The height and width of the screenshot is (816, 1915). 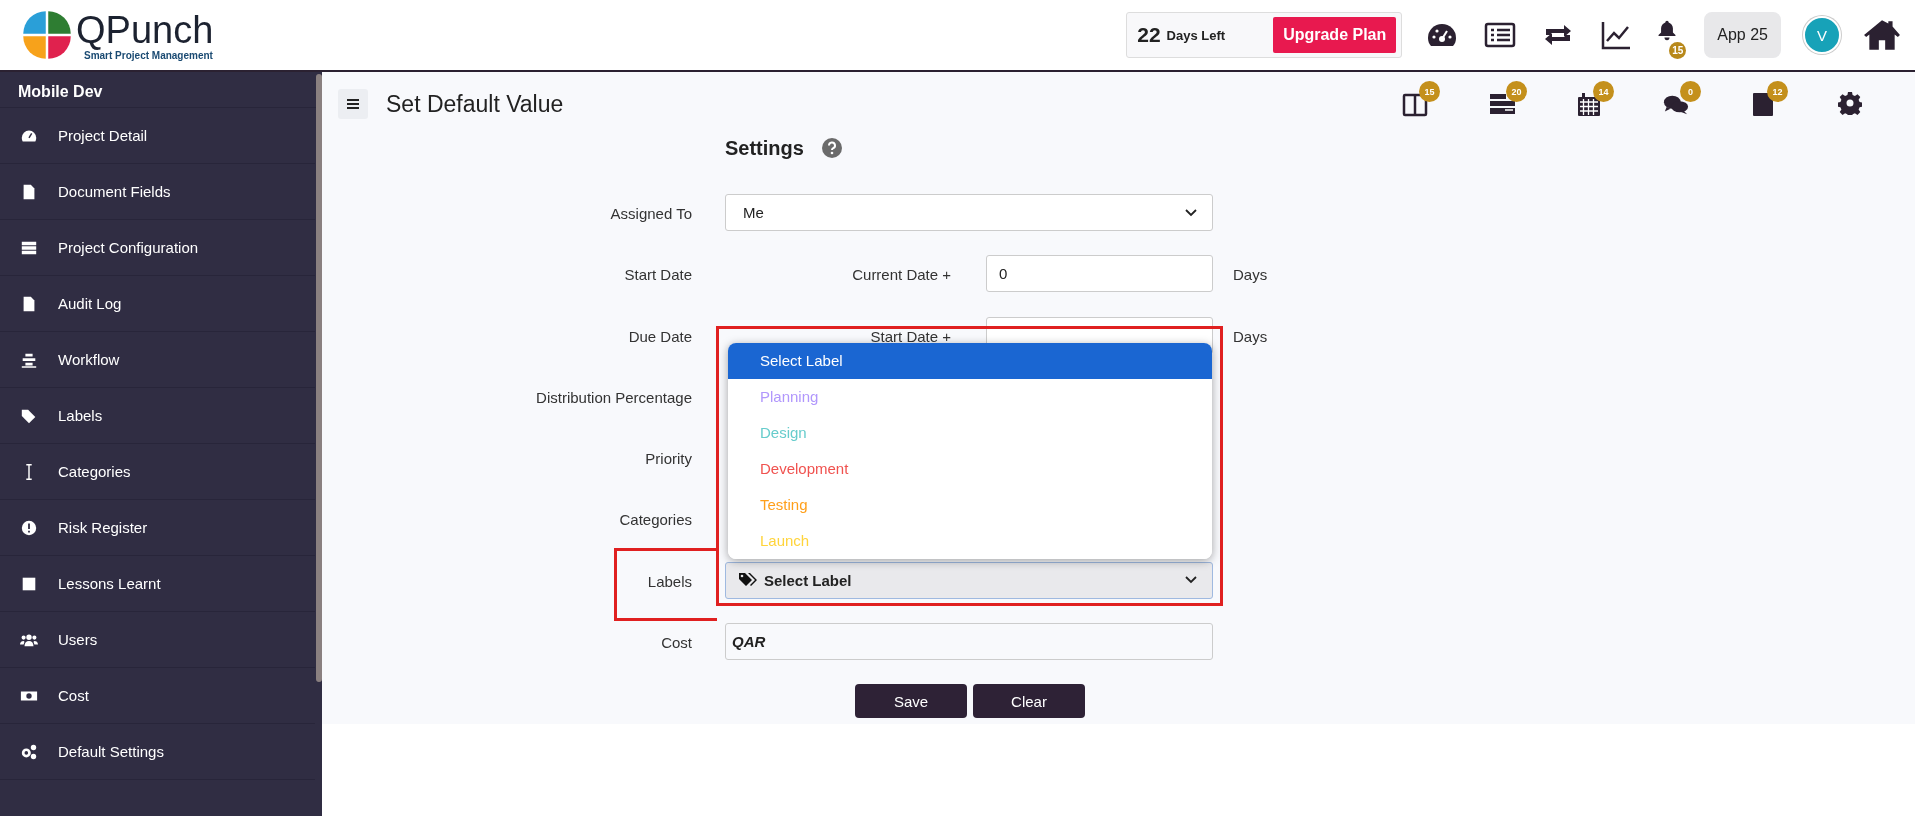 I want to click on brand-name: QPunch, so click(x=145, y=29).